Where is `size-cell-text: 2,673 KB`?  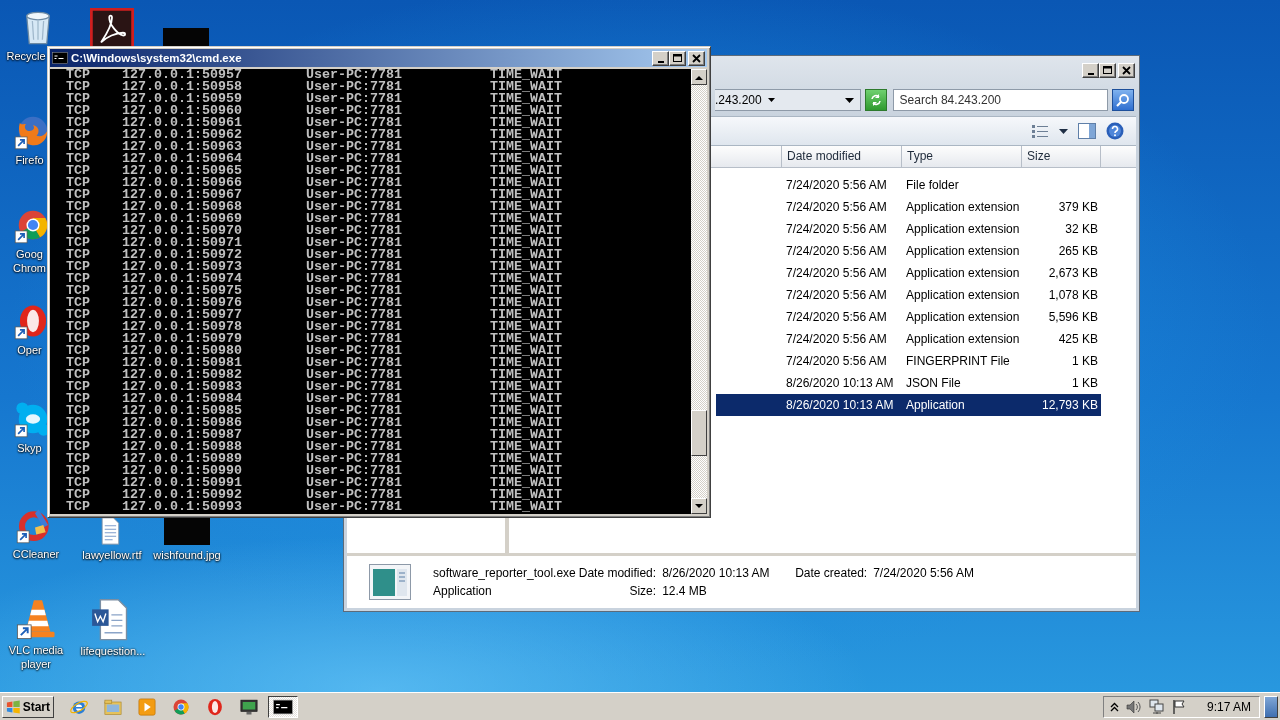 size-cell-text: 2,673 KB is located at coordinates (1073, 273).